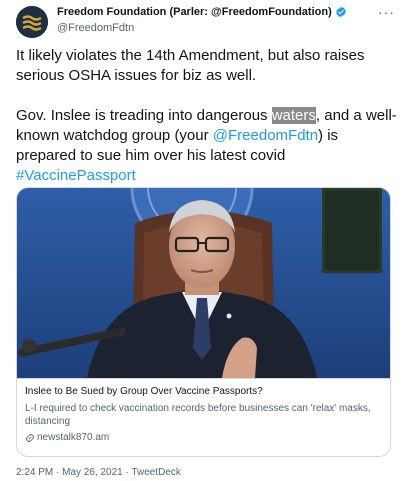  What do you see at coordinates (95, 28) in the screenshot?
I see `author-handle: @FreedomFdtn` at bounding box center [95, 28].